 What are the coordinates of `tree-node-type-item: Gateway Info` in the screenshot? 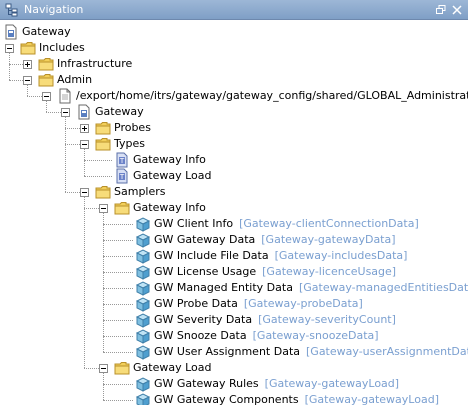 It's located at (169, 160).